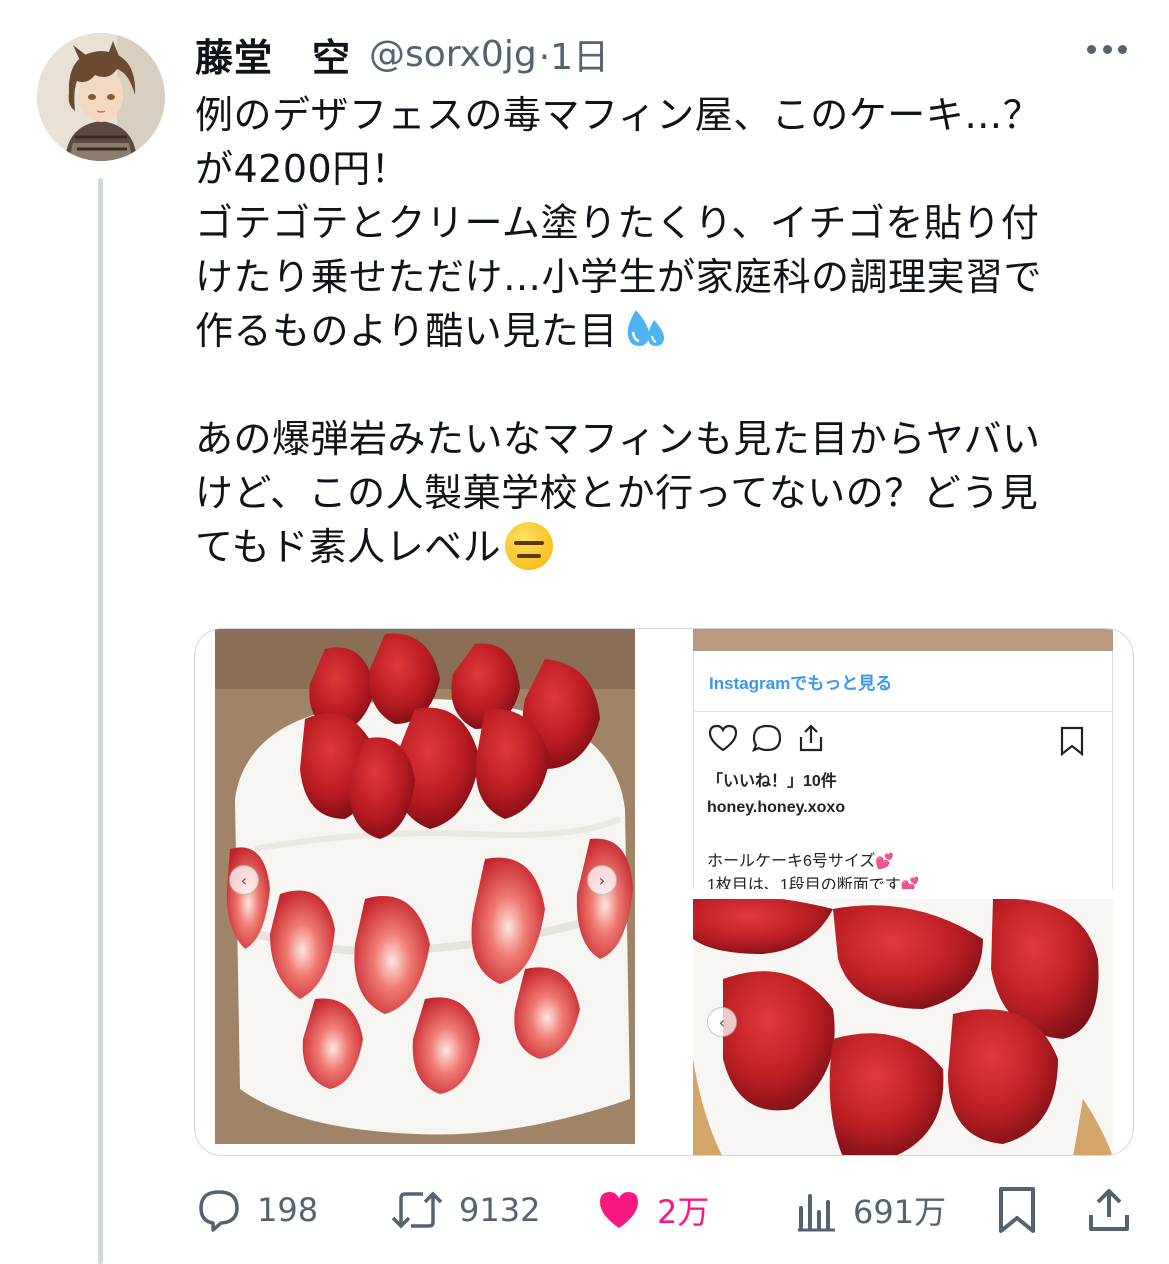 This screenshot has width=1169, height=1264. I want to click on like-count: 2万, so click(683, 1212).